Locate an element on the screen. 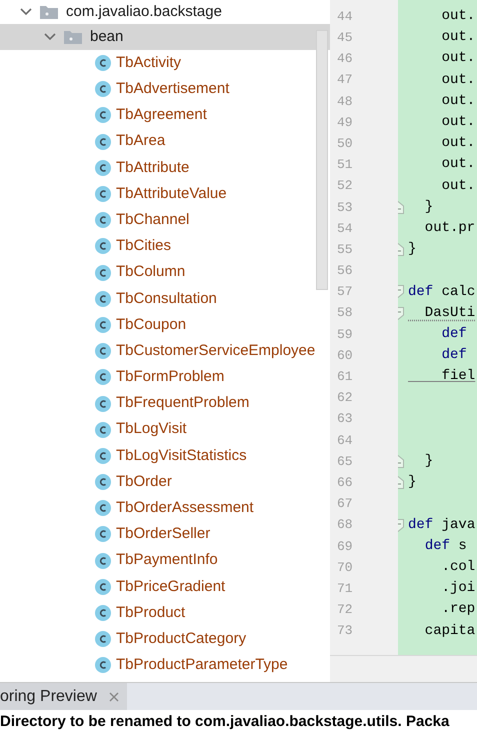 This screenshot has height=734, width=477. line-number: 72 is located at coordinates (345, 610).